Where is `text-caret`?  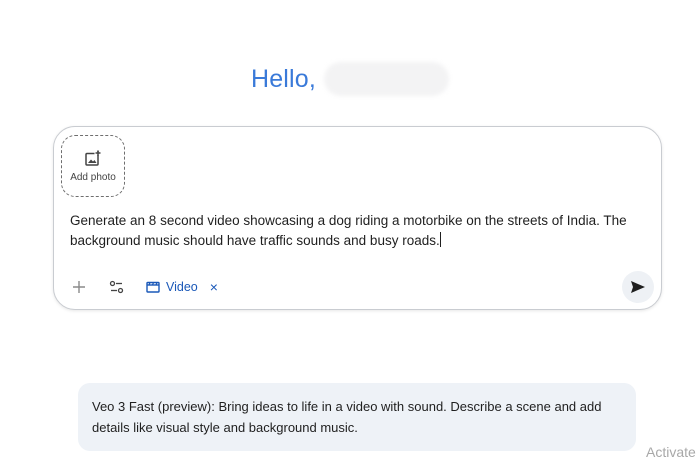
text-caret is located at coordinates (440, 239).